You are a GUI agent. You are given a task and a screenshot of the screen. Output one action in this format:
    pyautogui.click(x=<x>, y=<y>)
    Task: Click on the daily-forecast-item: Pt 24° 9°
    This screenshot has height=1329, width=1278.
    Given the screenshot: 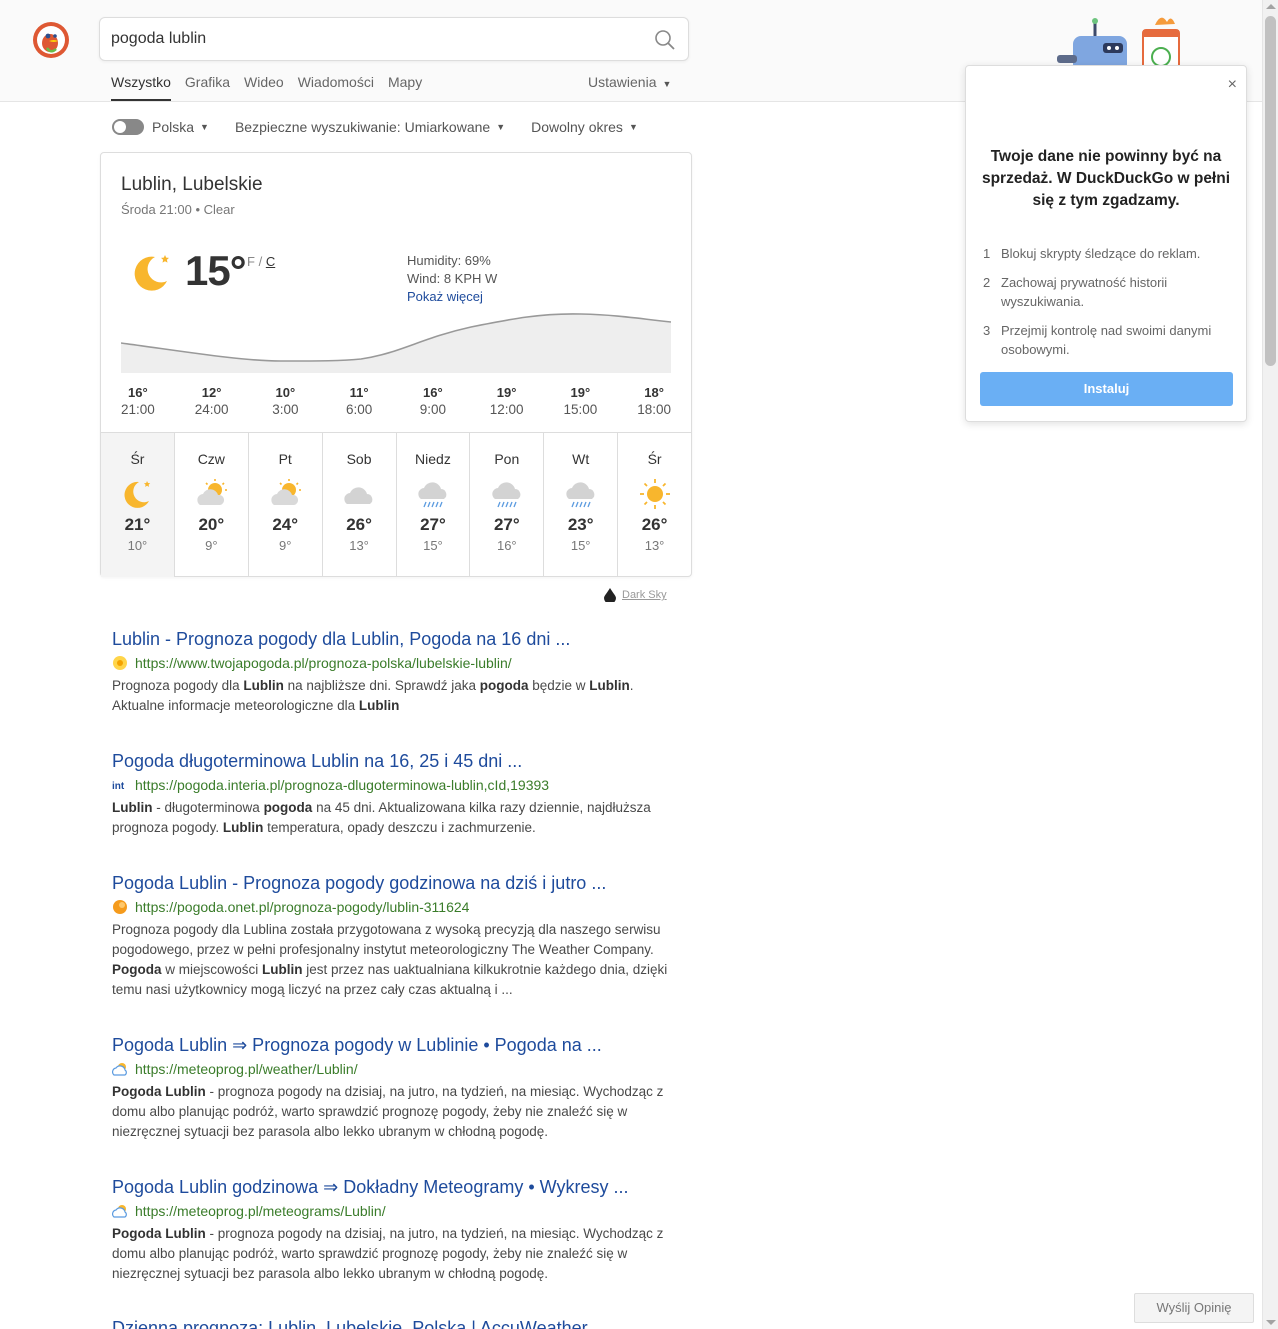 What is the action you would take?
    pyautogui.click(x=286, y=505)
    